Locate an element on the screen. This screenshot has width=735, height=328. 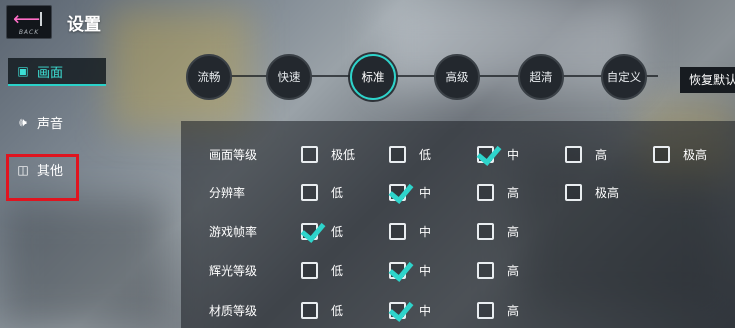
page-title: 设置 is located at coordinates (84, 25).